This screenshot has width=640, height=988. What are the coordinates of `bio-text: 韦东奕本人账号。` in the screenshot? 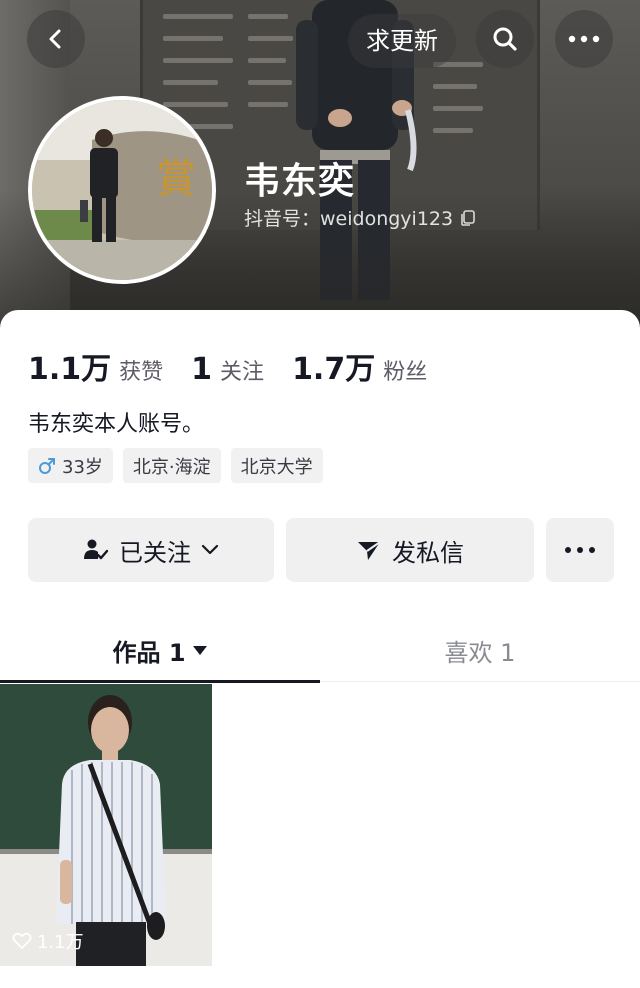 It's located at (116, 424).